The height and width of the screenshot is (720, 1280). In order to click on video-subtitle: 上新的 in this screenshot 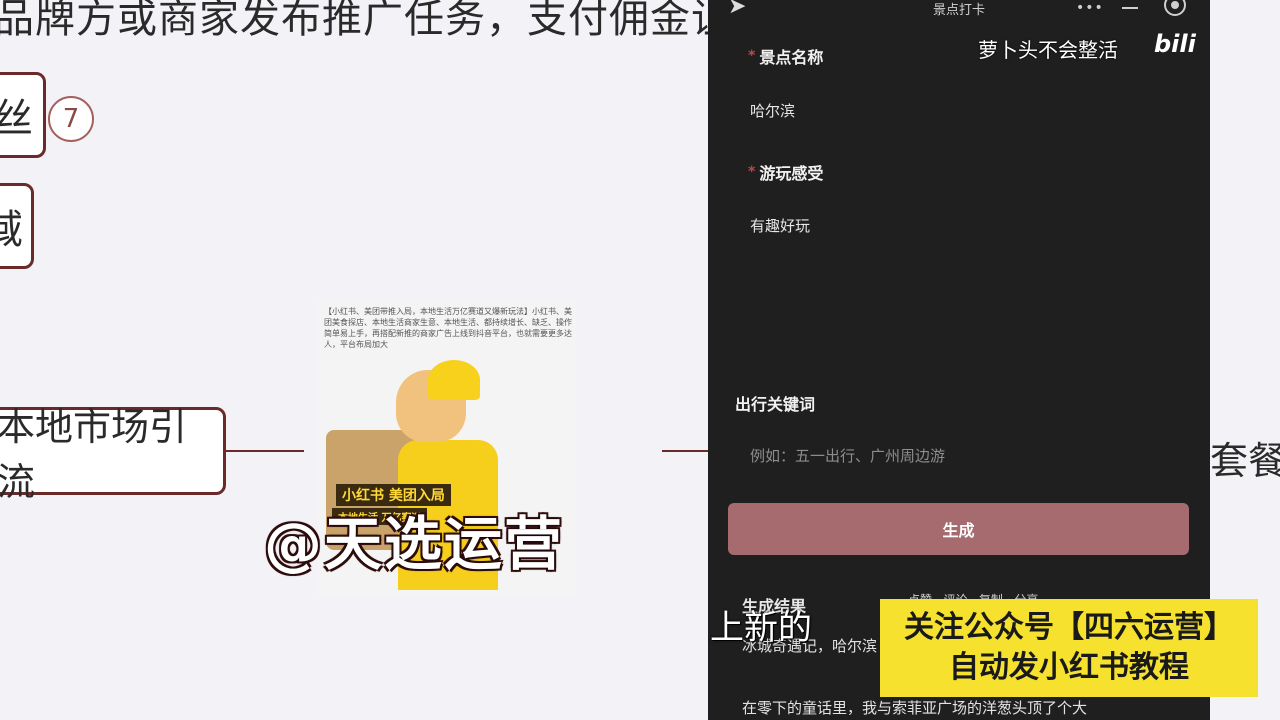, I will do `click(761, 628)`.